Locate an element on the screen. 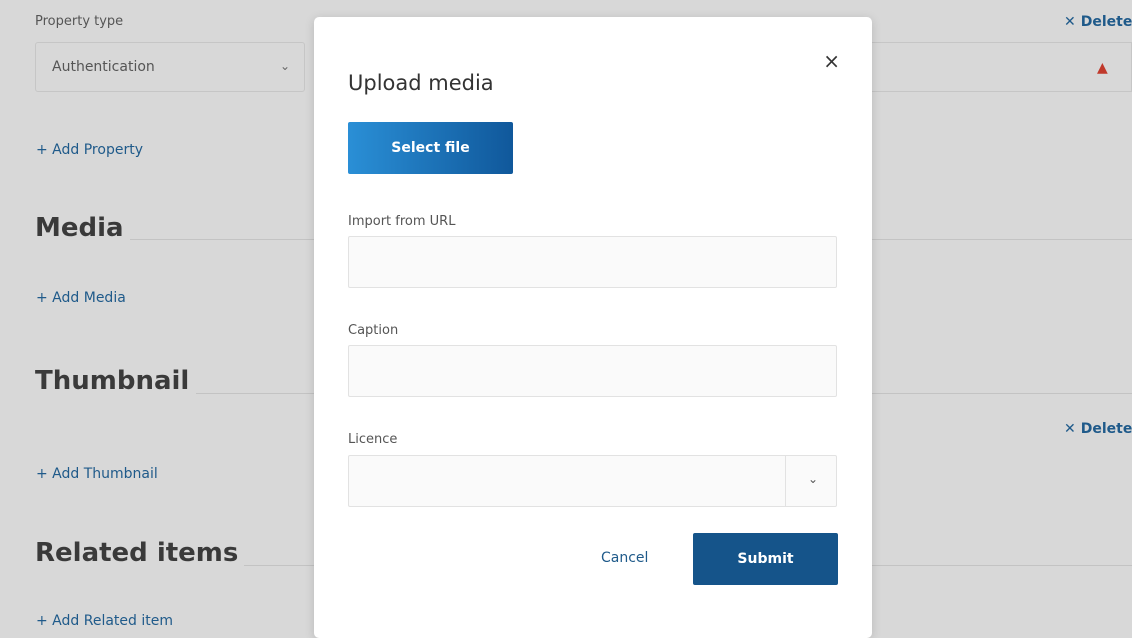 The image size is (1132, 638). caption-label: Caption is located at coordinates (373, 330).